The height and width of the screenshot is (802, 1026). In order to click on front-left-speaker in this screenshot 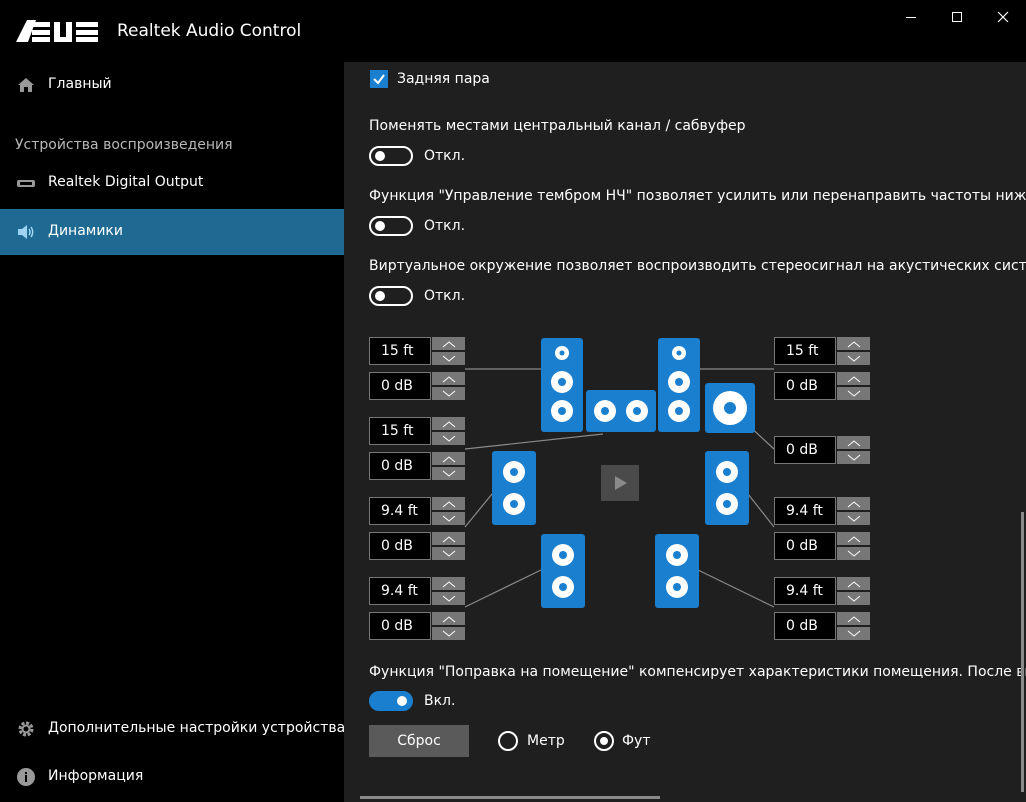, I will do `click(562, 385)`.